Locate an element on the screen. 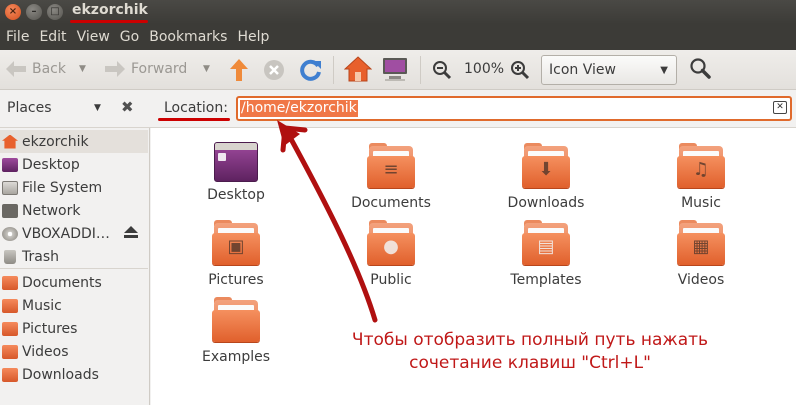 This screenshot has height=405, width=796. sidebar-item-trash: Trash is located at coordinates (74, 256).